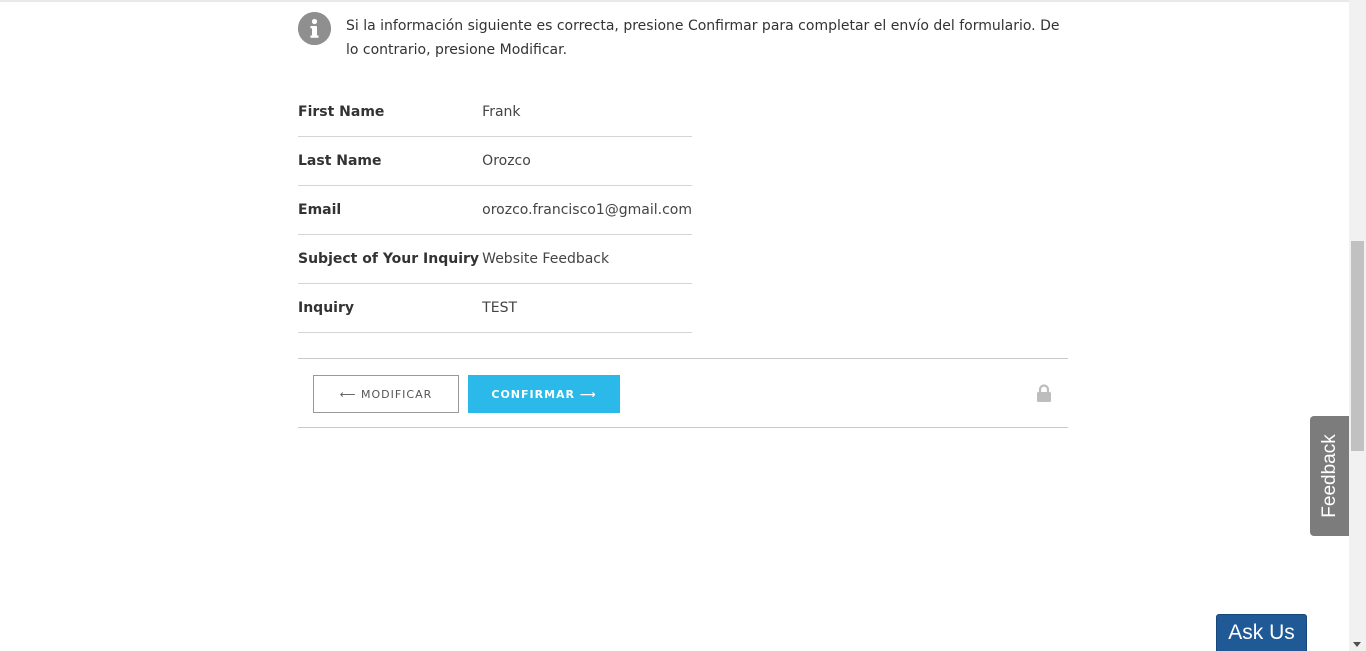 The height and width of the screenshot is (651, 1366). I want to click on scrollbar-thumb, so click(1357, 346).